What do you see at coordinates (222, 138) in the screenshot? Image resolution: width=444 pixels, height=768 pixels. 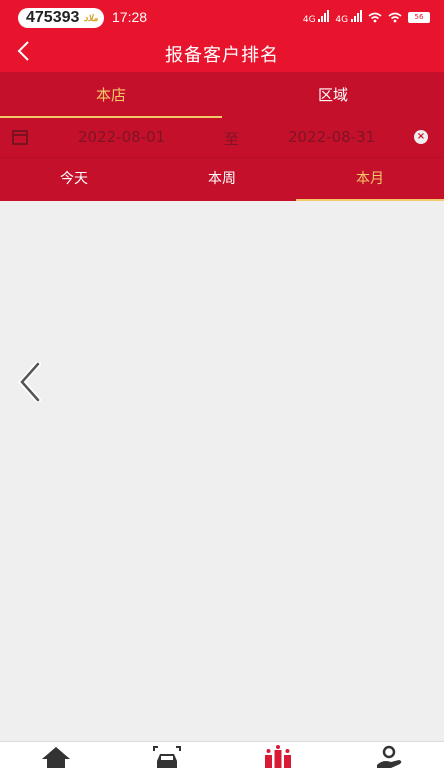 I see `date-range-filter: 2022-08-01 至 2022-08-31 ×` at bounding box center [222, 138].